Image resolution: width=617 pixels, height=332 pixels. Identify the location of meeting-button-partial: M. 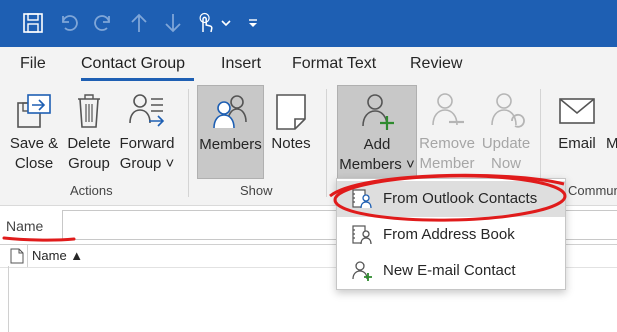
(610, 132).